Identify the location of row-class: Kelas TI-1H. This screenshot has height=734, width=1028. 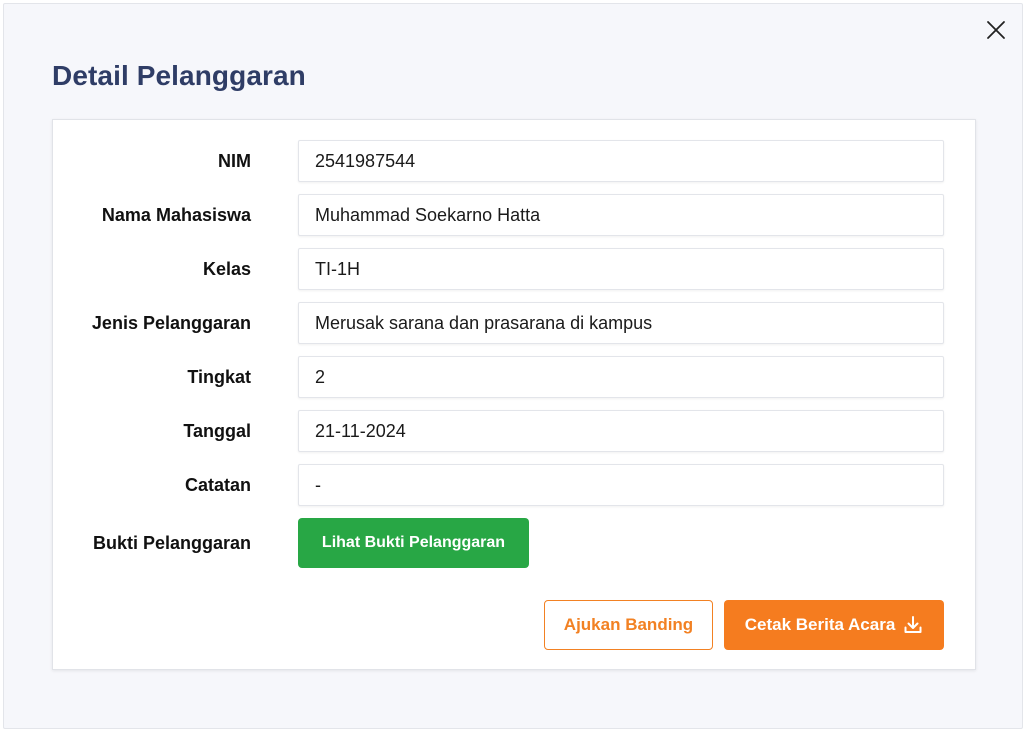
(514, 269).